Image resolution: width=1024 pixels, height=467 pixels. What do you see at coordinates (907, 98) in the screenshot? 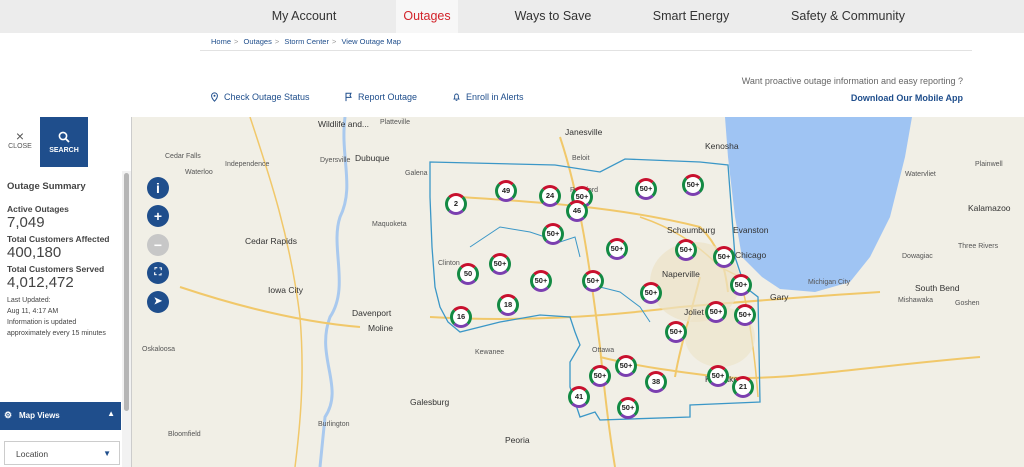
I see `download-app-link: Download Our Mobile App` at bounding box center [907, 98].